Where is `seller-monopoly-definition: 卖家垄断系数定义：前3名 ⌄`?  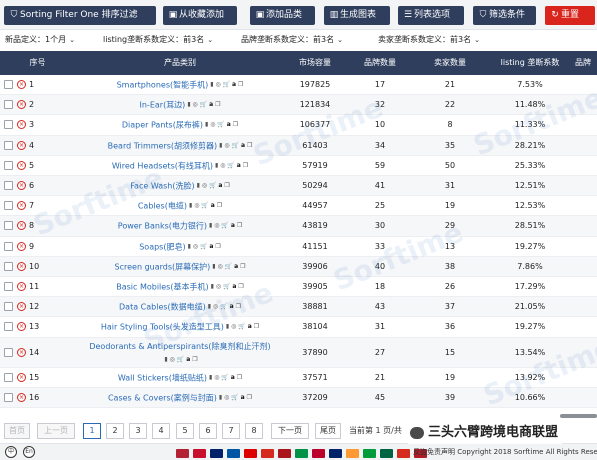
seller-monopoly-definition: 卖家垄断系数定义：前3名 ⌄ is located at coordinates (429, 40).